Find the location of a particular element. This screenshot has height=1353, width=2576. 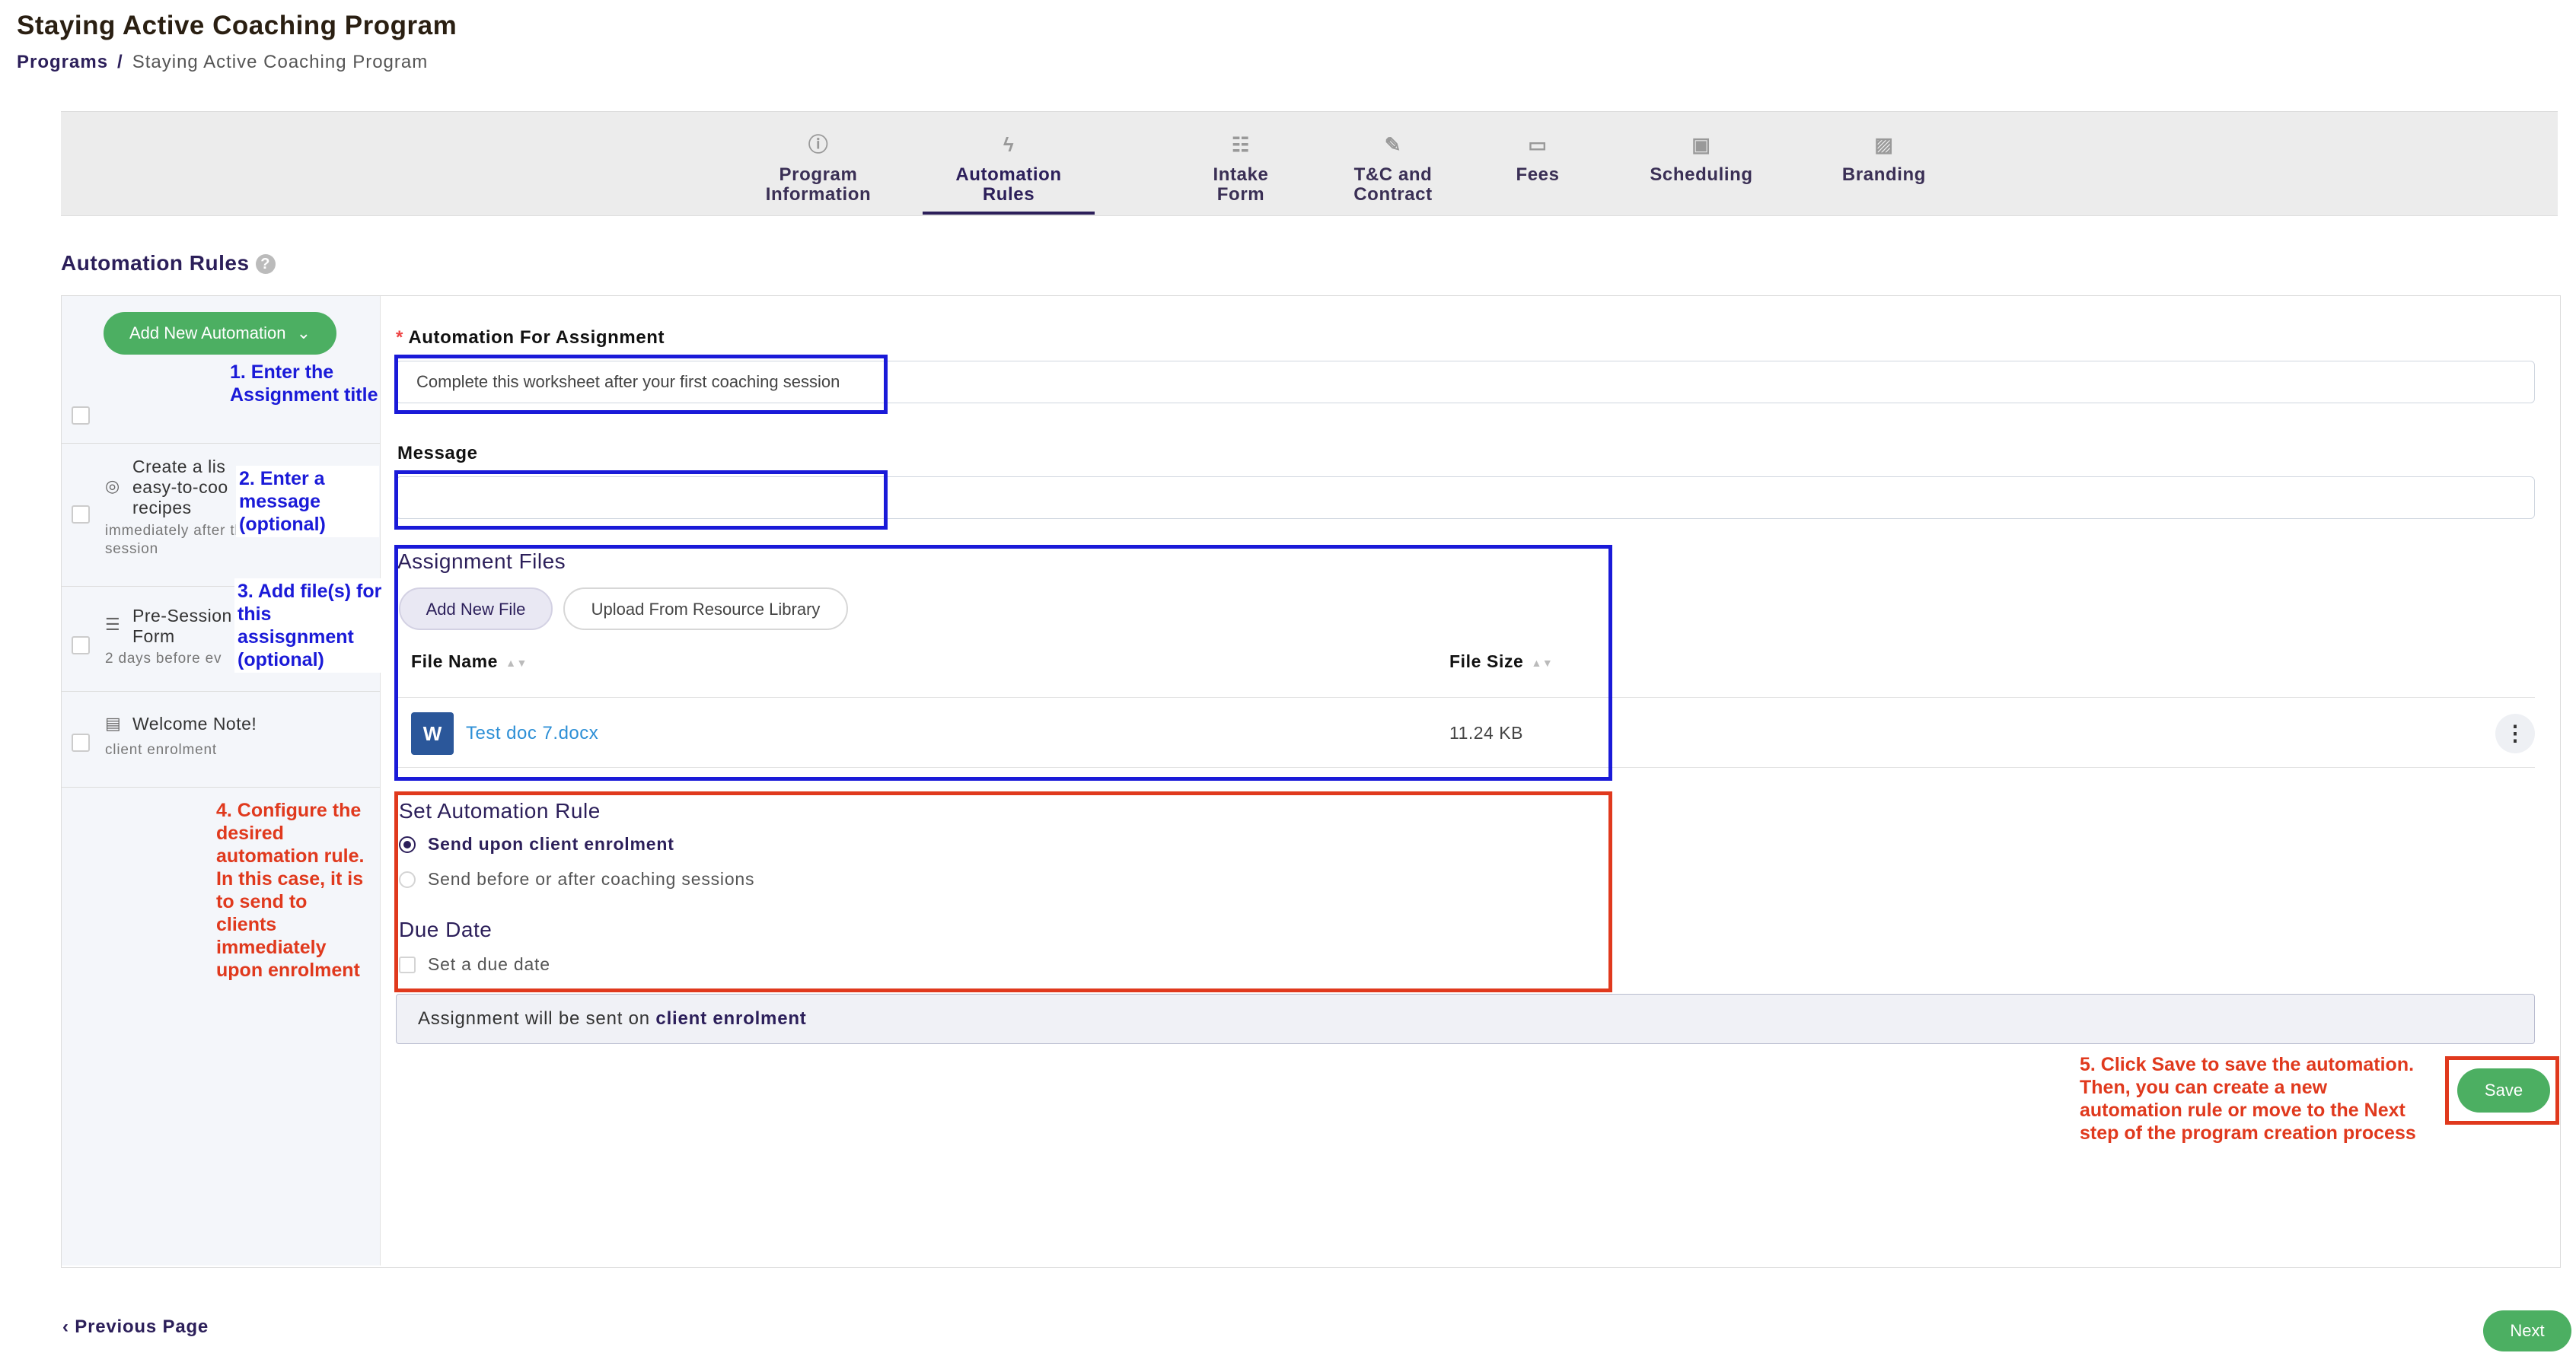

tab-label-line1: T&C and is located at coordinates (1393, 174).